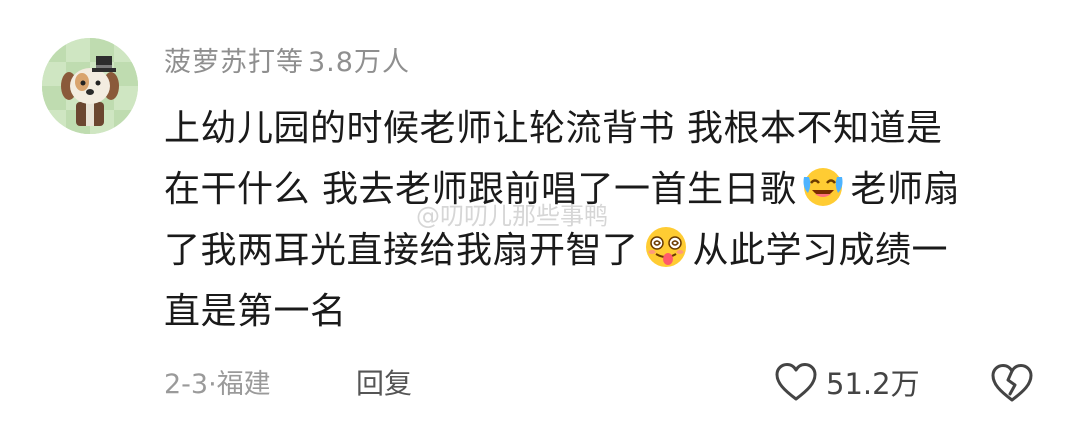 The image size is (1080, 424). Describe the element at coordinates (666, 247) in the screenshot. I see `drunk-tongue-emoji-icon` at that location.